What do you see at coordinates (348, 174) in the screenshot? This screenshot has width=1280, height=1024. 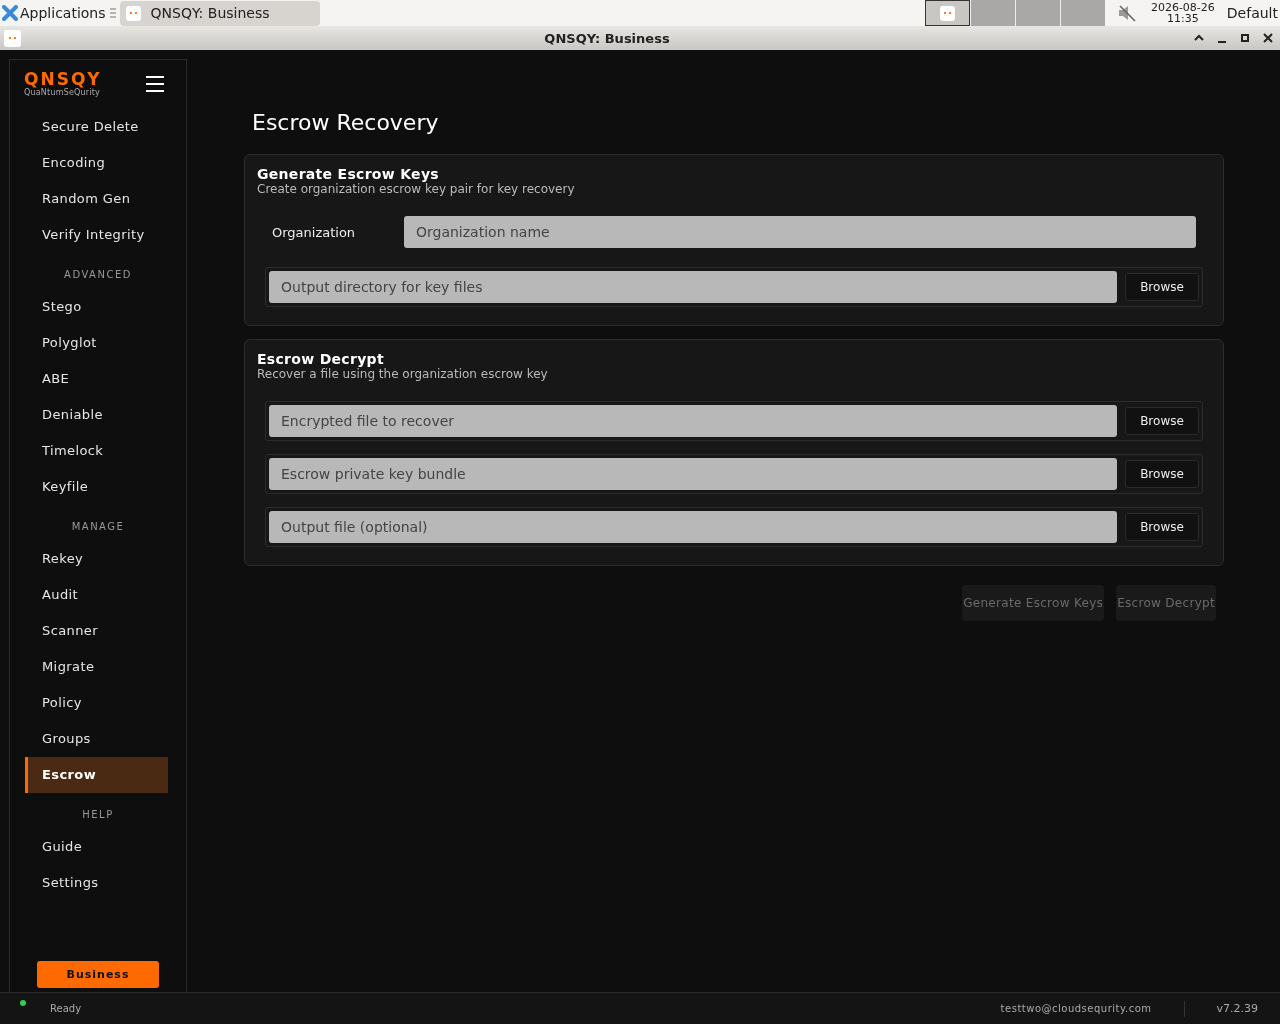 I see `card-title: Generate Escrow Keys` at bounding box center [348, 174].